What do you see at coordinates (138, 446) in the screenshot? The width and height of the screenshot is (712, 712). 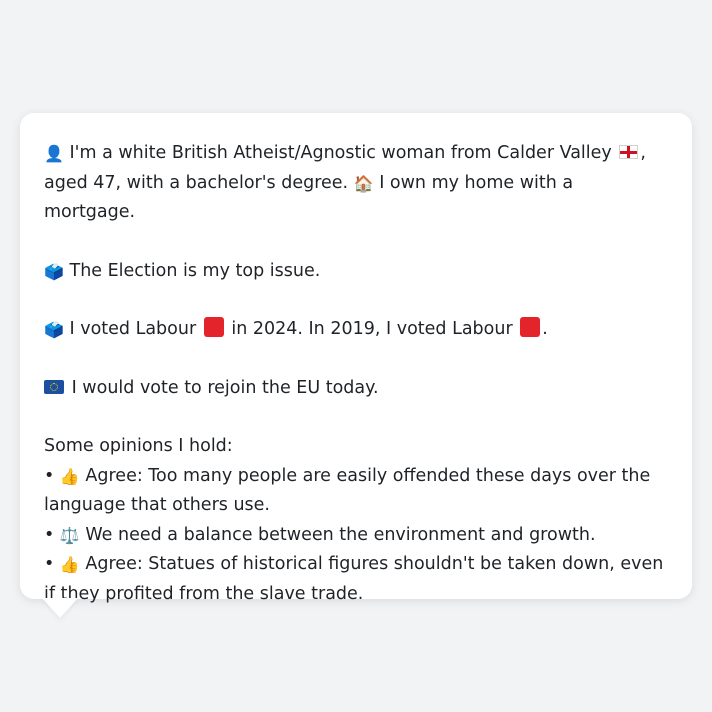 I see `opinions-heading: Some opinions I hold:` at bounding box center [138, 446].